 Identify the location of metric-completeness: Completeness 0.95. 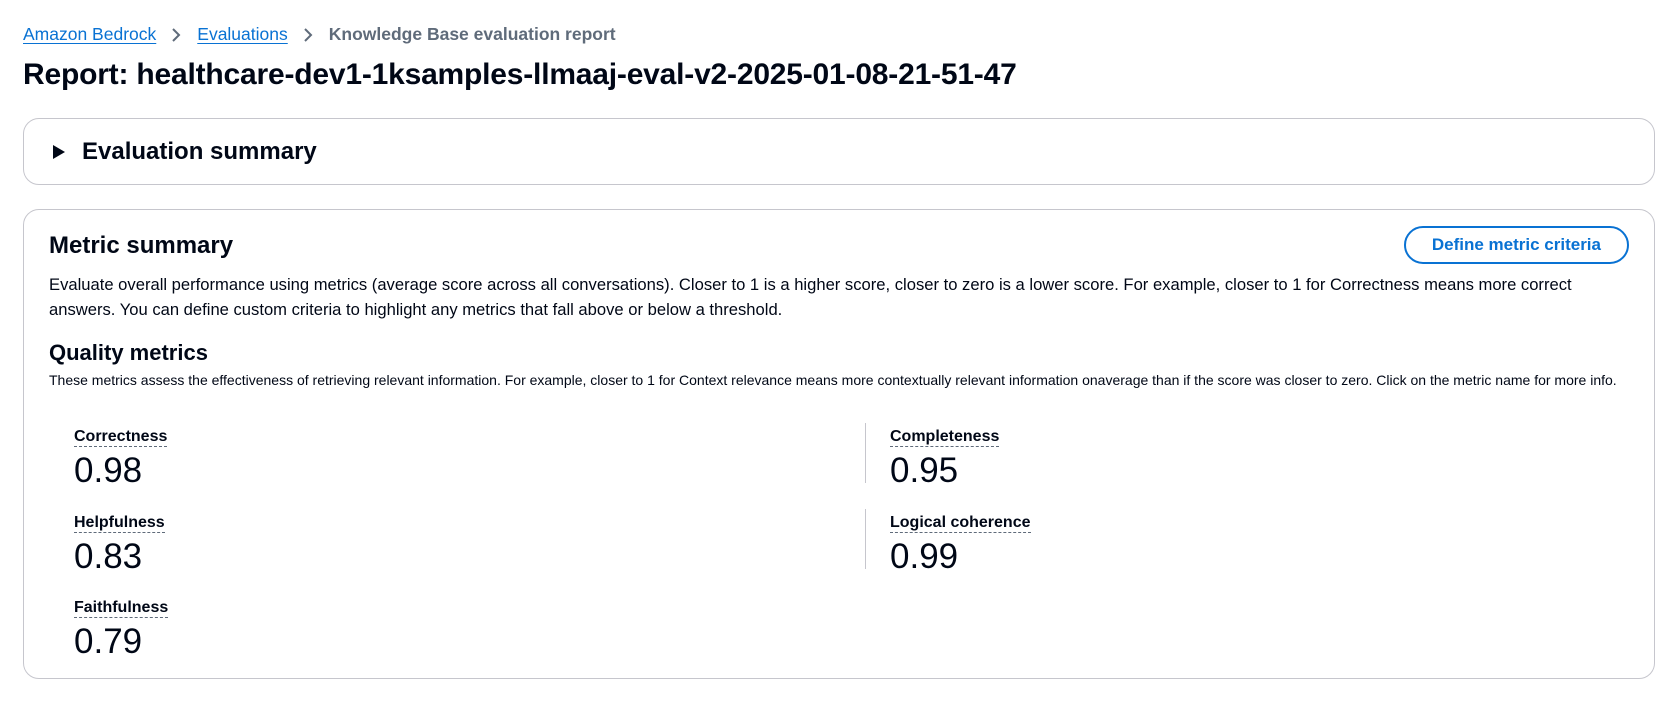
(945, 459).